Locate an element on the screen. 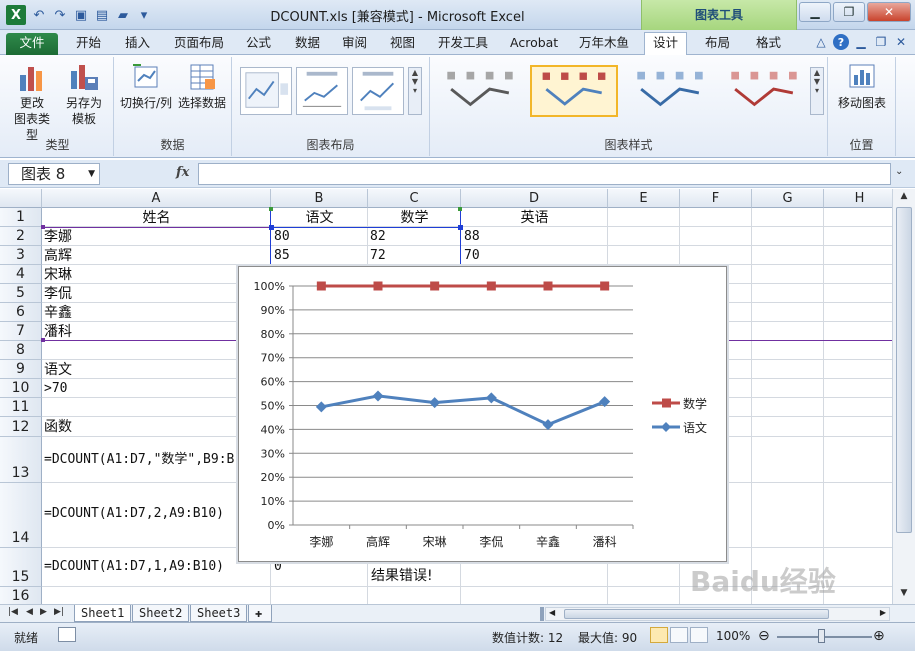 Image resolution: width=915 pixels, height=651 pixels. row-header: 5 is located at coordinates (21, 293).